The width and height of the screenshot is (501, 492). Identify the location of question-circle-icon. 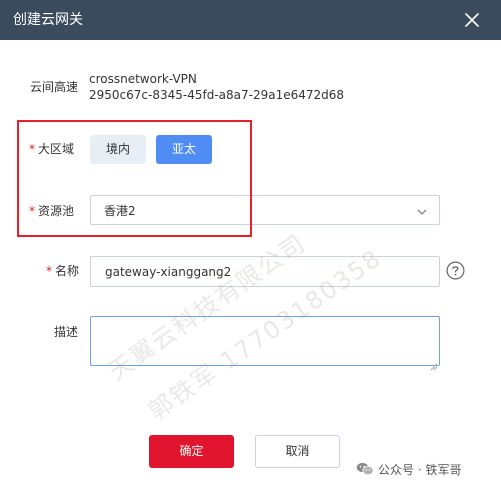
(455, 270).